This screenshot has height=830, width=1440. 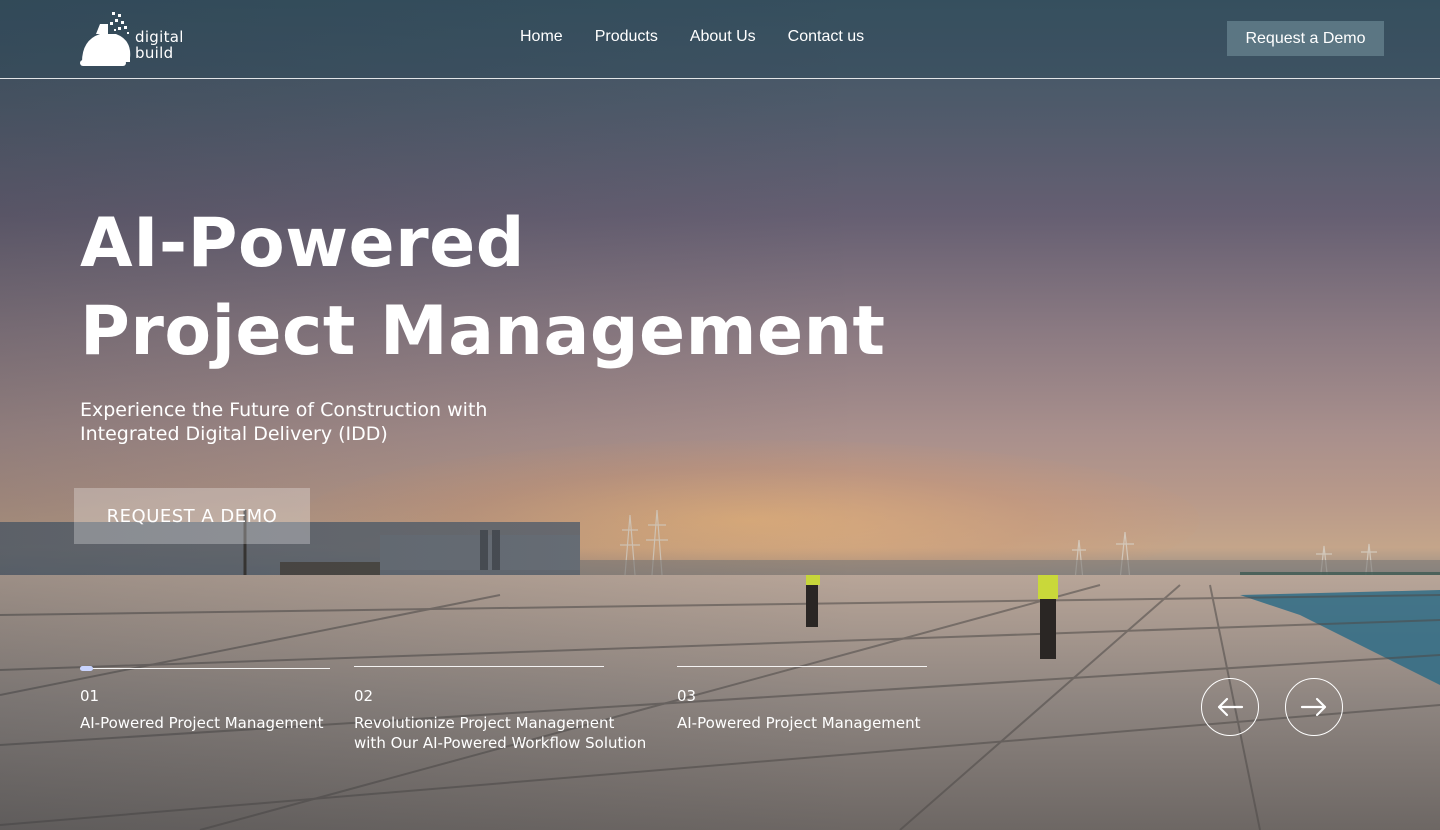 I want to click on prev-slide-button, so click(x=1230, y=707).